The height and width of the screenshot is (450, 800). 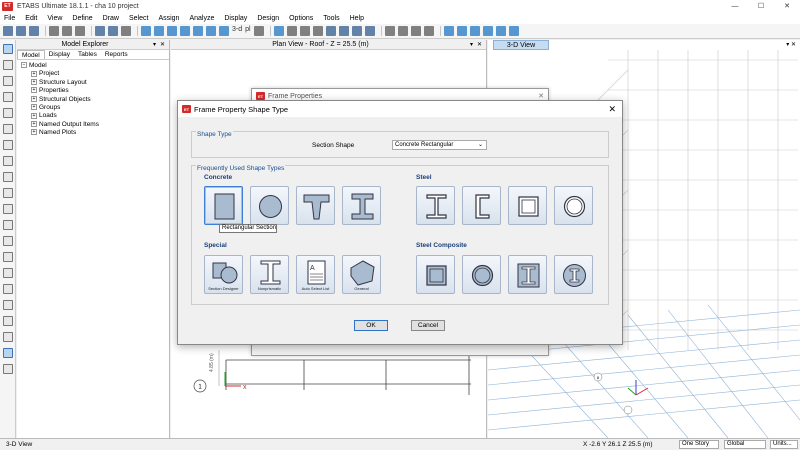 What do you see at coordinates (8, 337) in the screenshot?
I see `snap-icon` at bounding box center [8, 337].